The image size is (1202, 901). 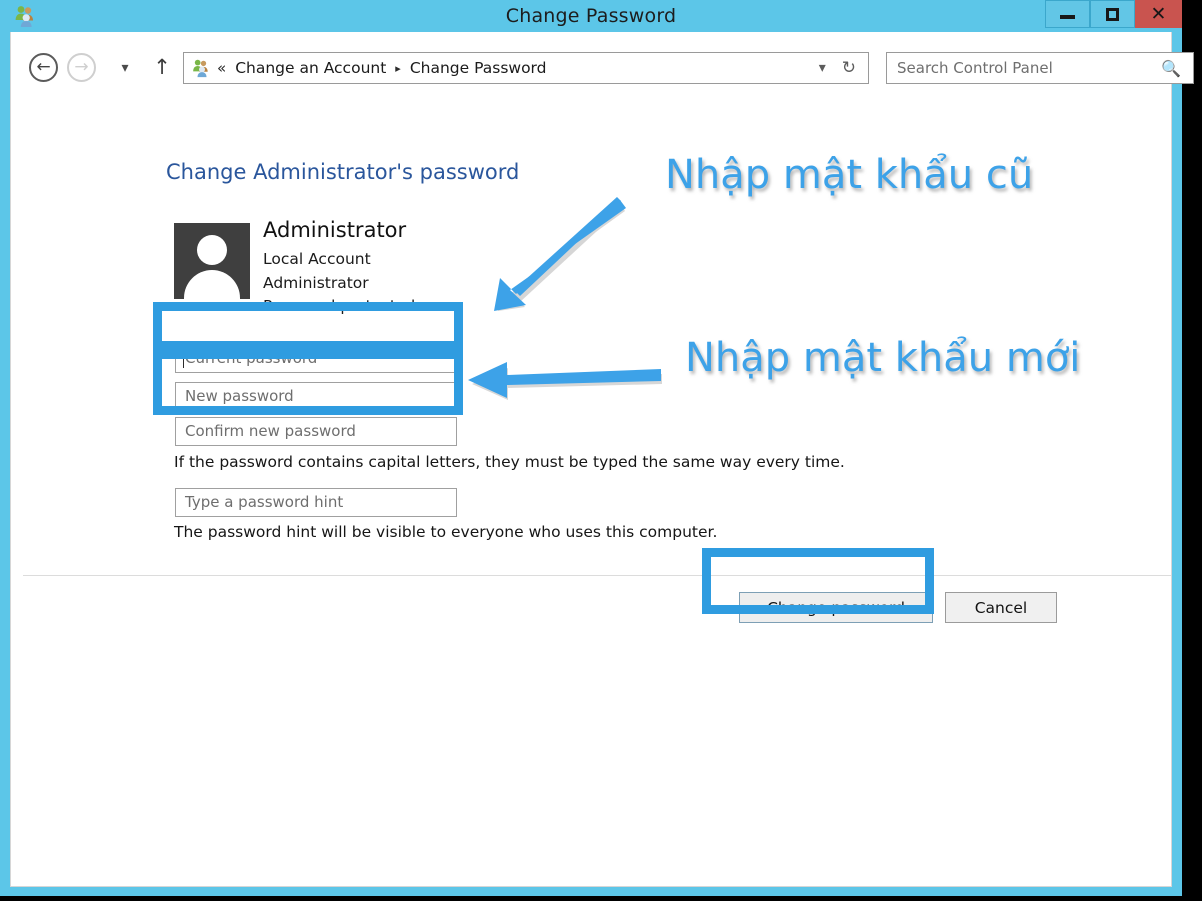 I want to click on annotation-arrow-old, so click(x=560, y=254).